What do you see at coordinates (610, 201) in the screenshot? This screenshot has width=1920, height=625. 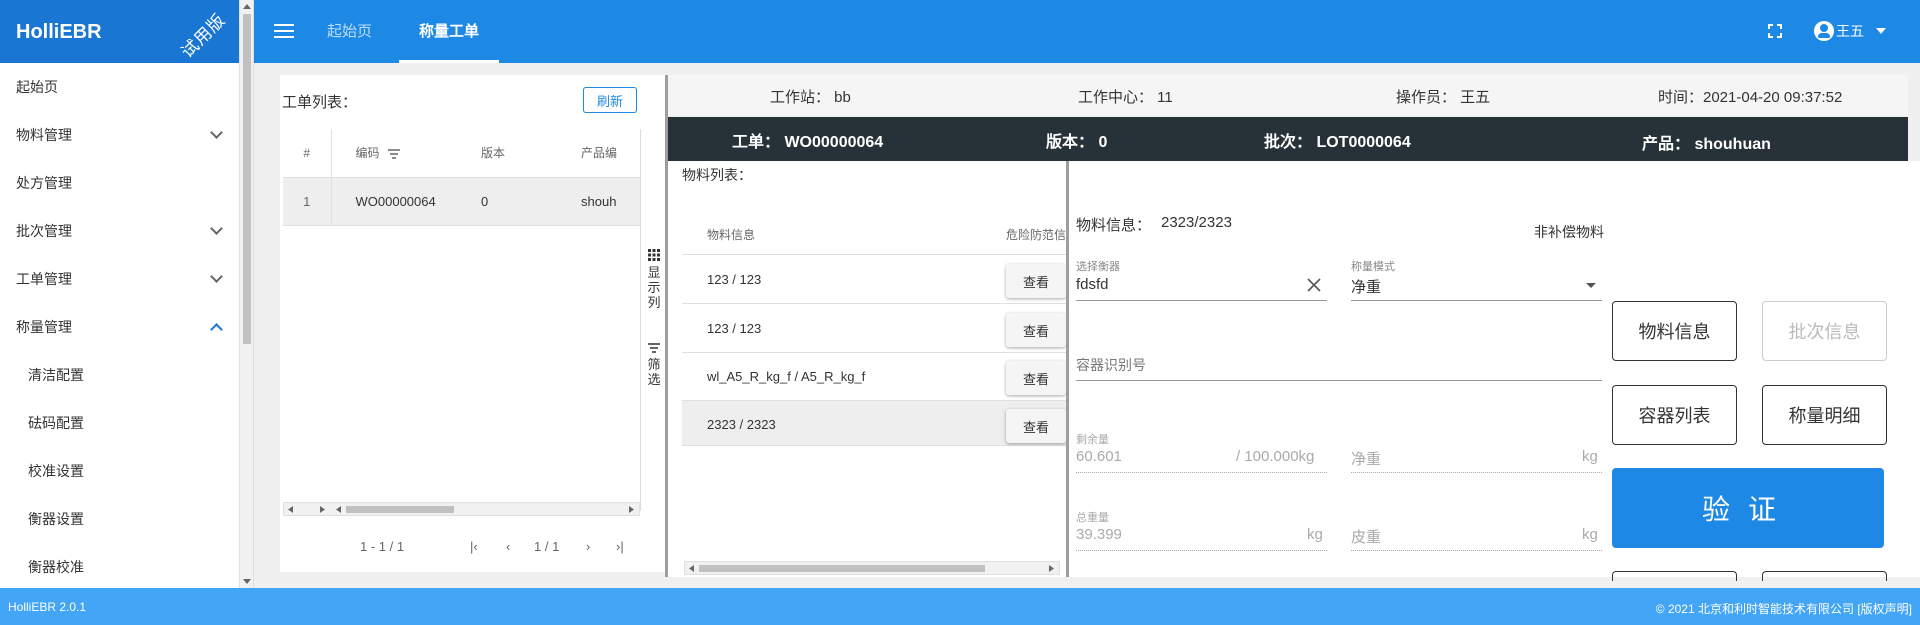 I see `row-product: shouh` at bounding box center [610, 201].